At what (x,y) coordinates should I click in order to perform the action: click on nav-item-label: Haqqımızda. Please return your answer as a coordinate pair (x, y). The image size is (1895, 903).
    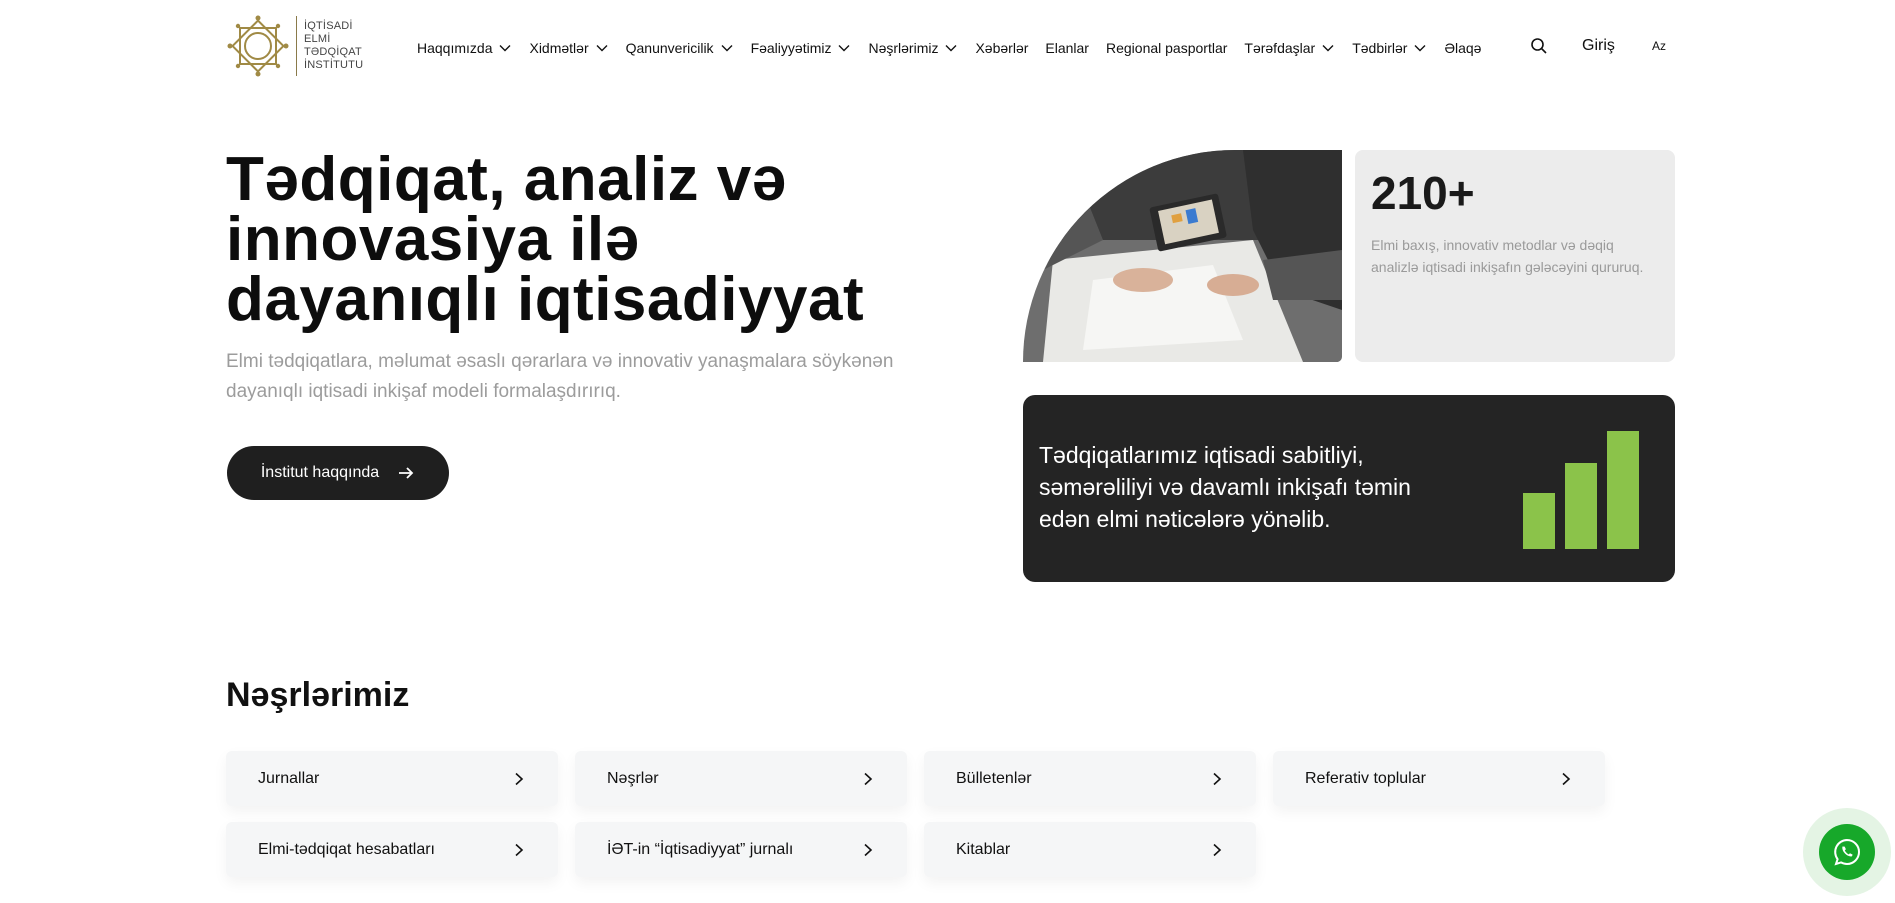
    Looking at the image, I should click on (455, 48).